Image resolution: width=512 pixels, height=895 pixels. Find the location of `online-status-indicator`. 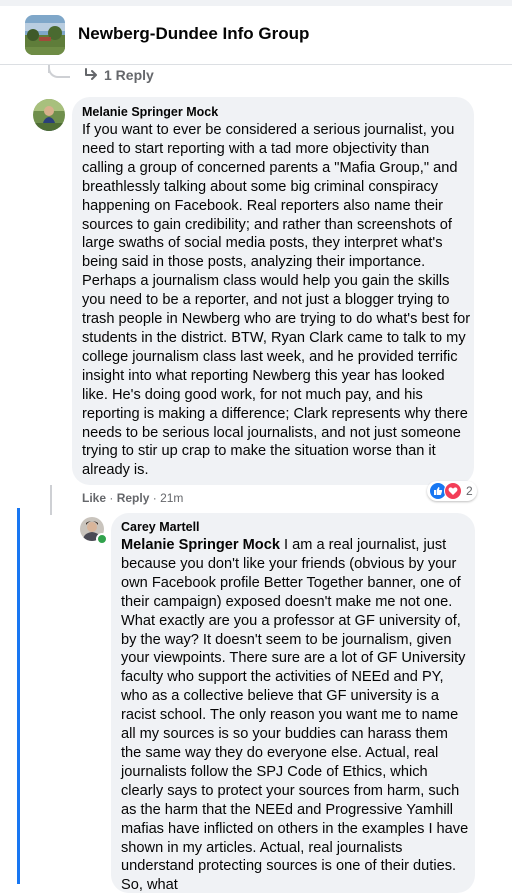

online-status-indicator is located at coordinates (102, 539).